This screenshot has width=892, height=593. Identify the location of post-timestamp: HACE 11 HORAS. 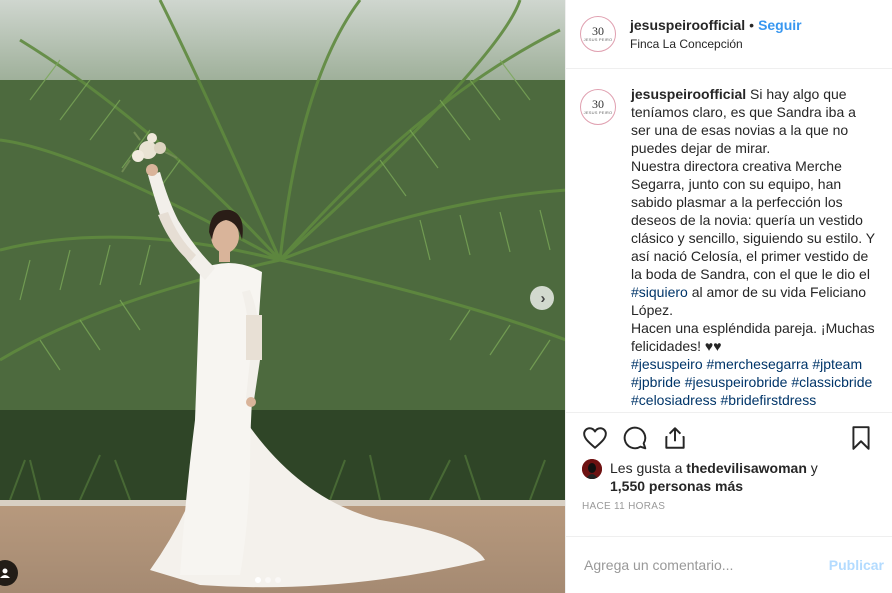
(729, 508).